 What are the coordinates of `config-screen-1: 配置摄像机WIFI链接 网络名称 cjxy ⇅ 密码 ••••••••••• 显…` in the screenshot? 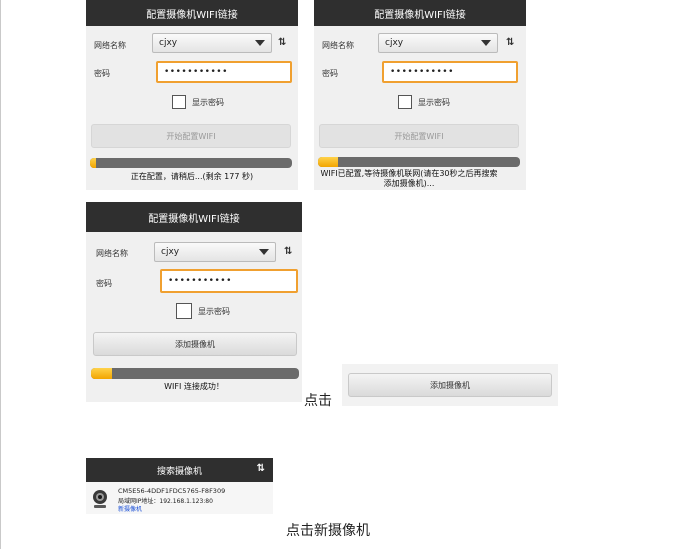 It's located at (192, 95).